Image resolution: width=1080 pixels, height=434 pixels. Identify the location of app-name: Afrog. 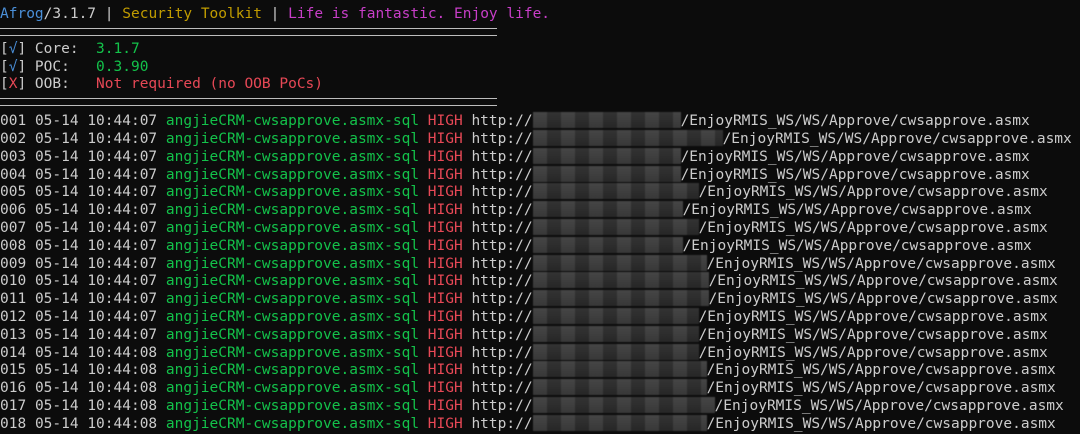
(22, 14).